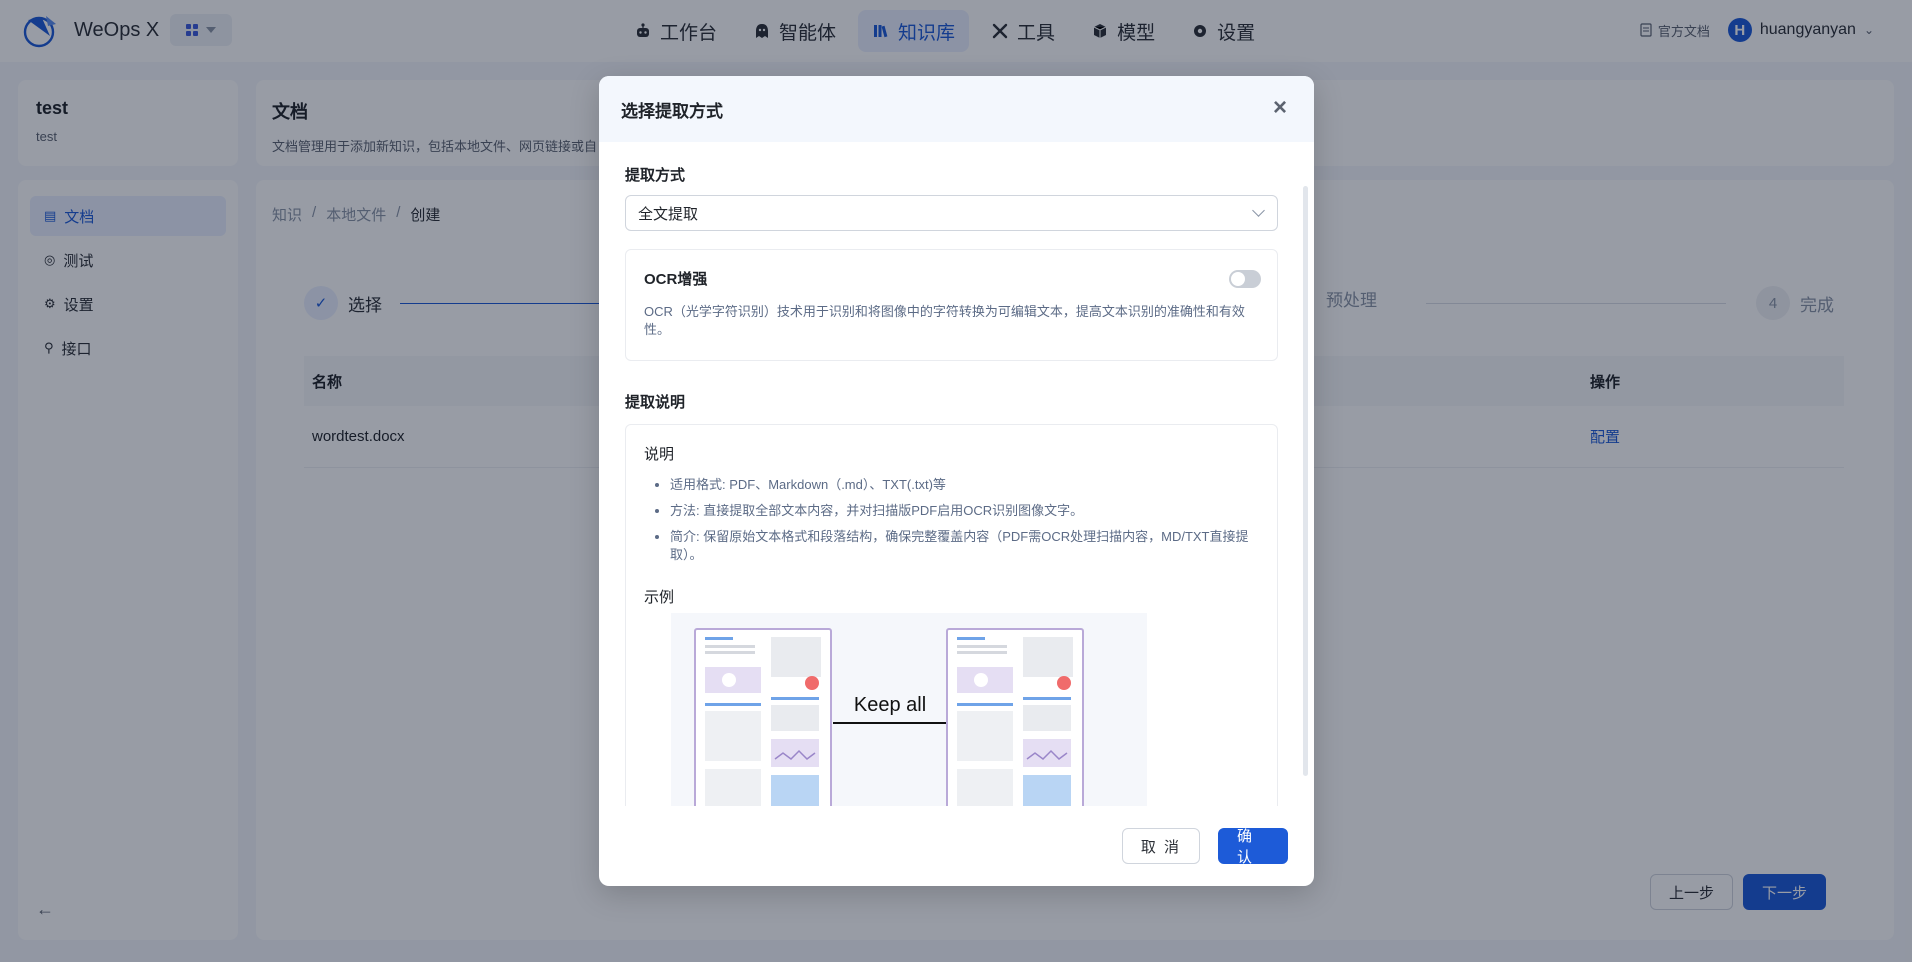 Image resolution: width=1912 pixels, height=962 pixels. What do you see at coordinates (655, 402) in the screenshot?
I see `extraction-desc-label: 提取说明` at bounding box center [655, 402].